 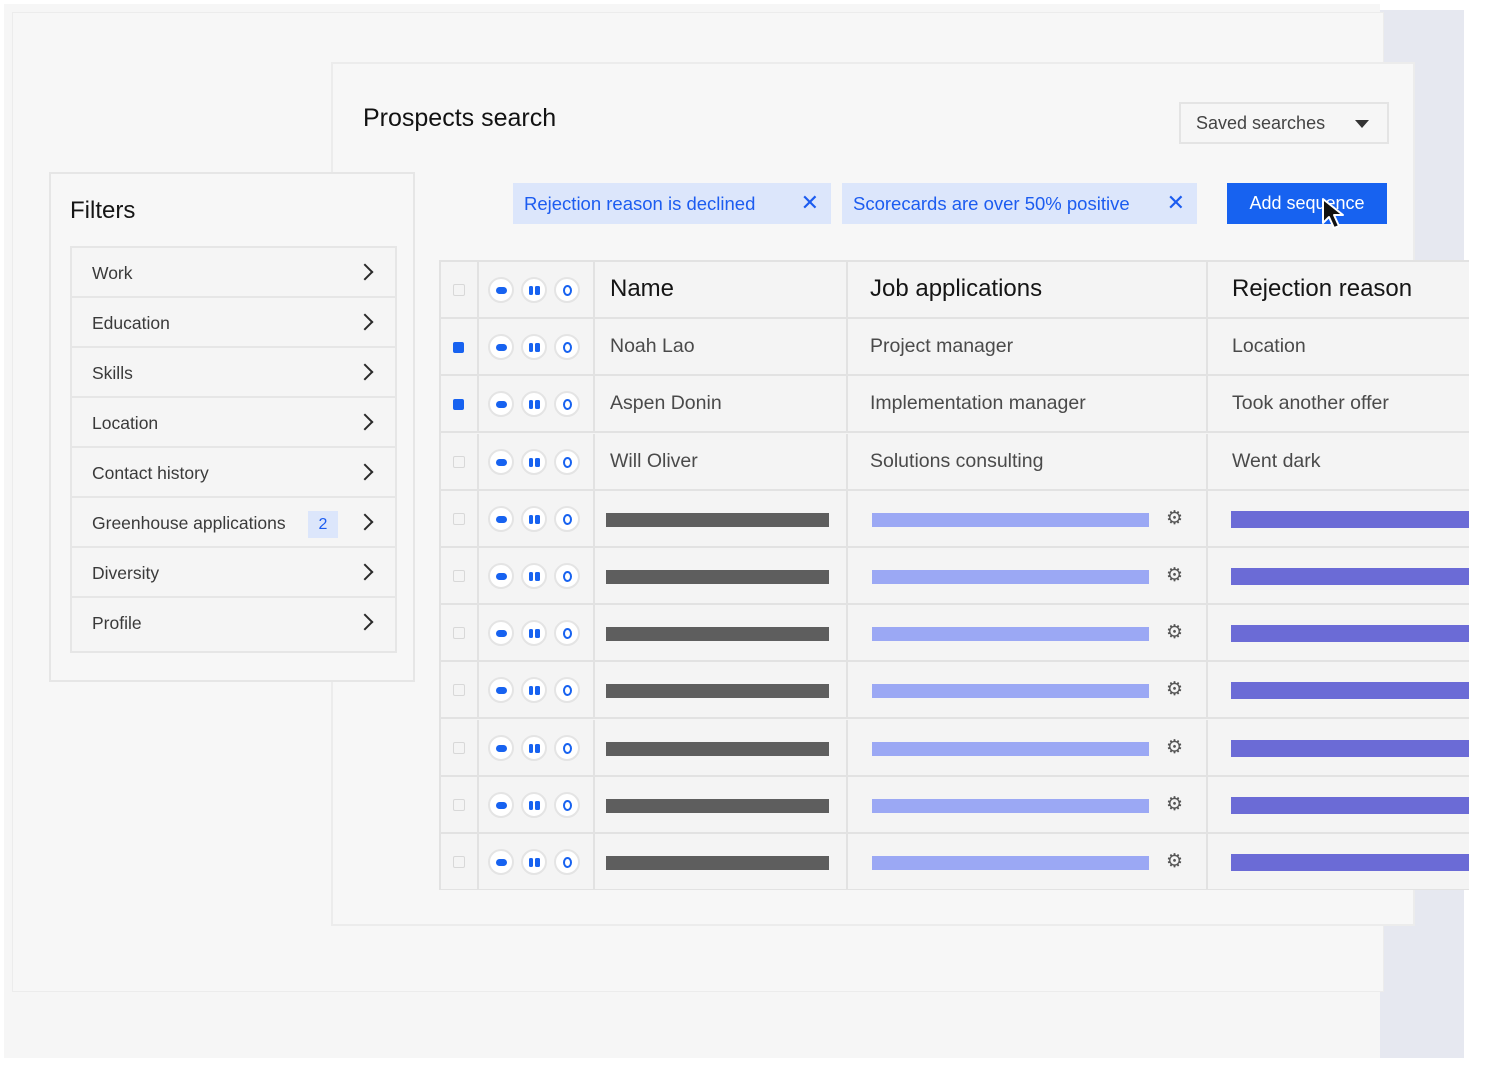 What do you see at coordinates (1362, 124) in the screenshot?
I see `chevron-down-icon` at bounding box center [1362, 124].